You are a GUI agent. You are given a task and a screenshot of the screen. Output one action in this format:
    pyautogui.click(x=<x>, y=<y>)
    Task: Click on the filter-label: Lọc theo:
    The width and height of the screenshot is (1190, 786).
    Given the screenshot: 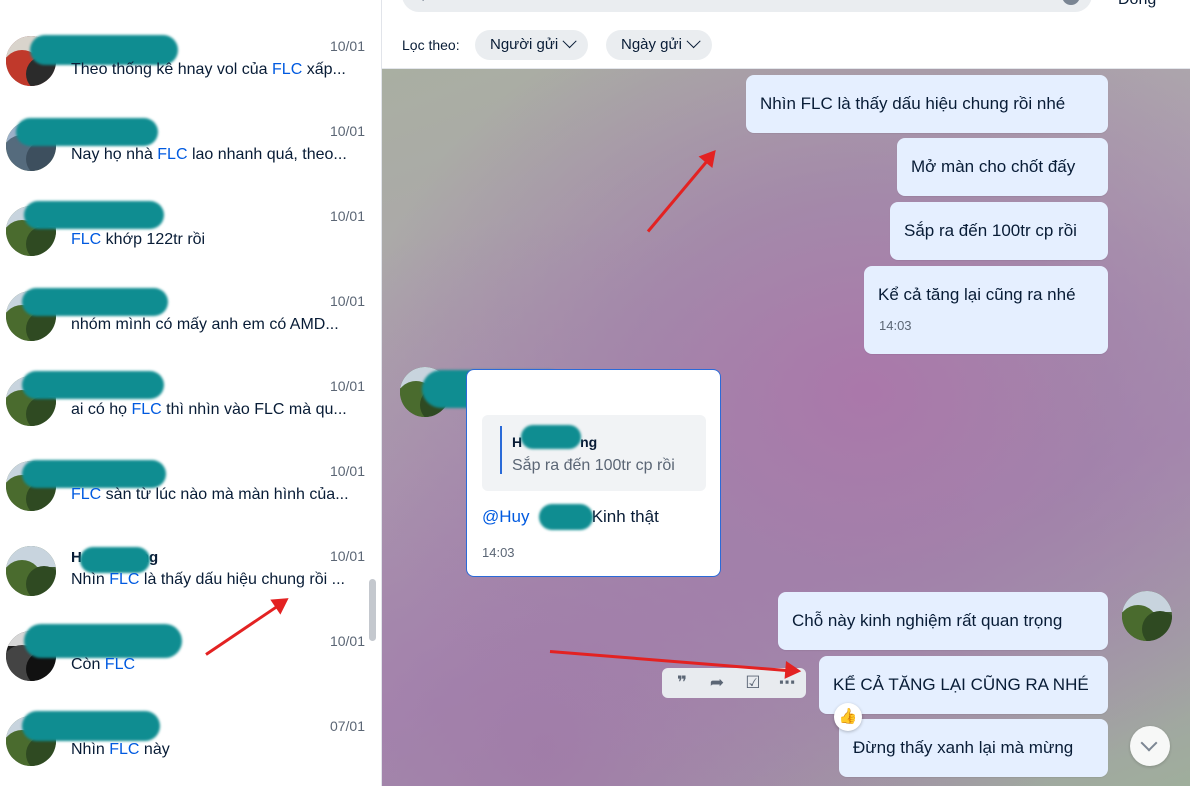 What is the action you would take?
    pyautogui.click(x=431, y=45)
    